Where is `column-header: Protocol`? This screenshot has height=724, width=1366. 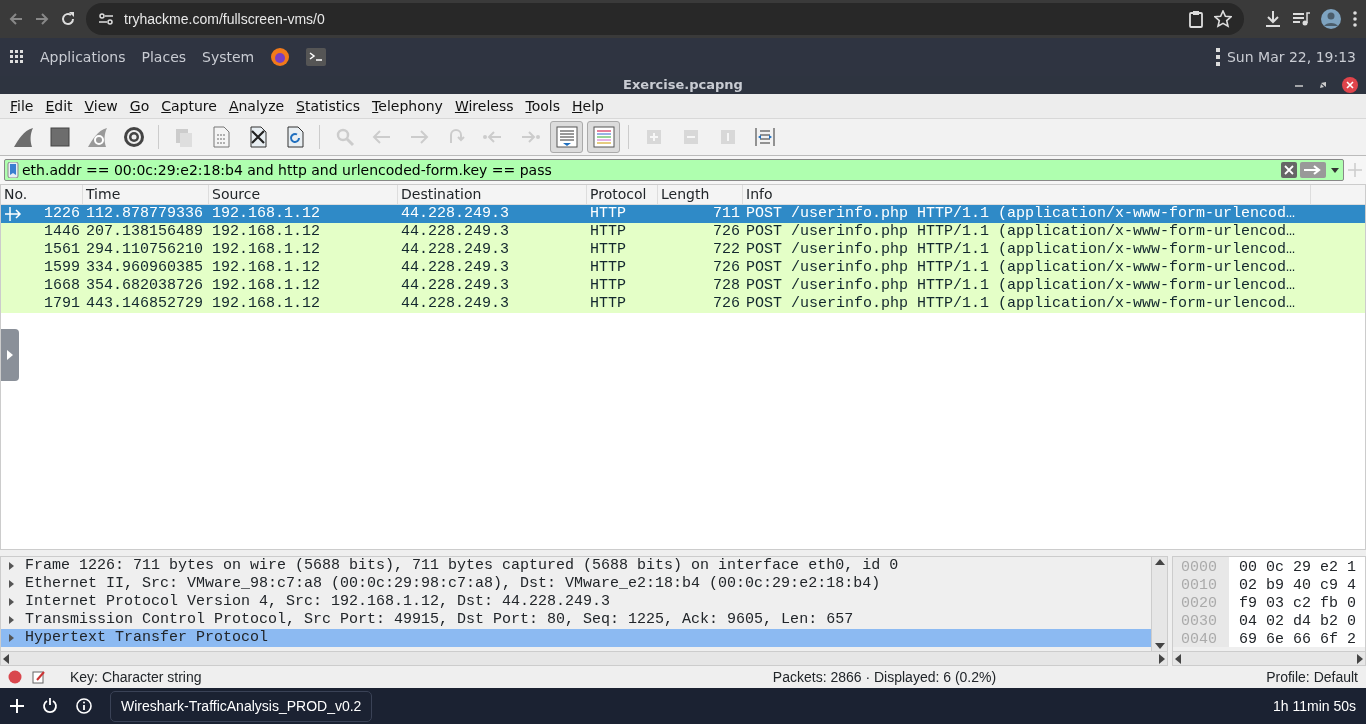
column-header: Protocol is located at coordinates (622, 194).